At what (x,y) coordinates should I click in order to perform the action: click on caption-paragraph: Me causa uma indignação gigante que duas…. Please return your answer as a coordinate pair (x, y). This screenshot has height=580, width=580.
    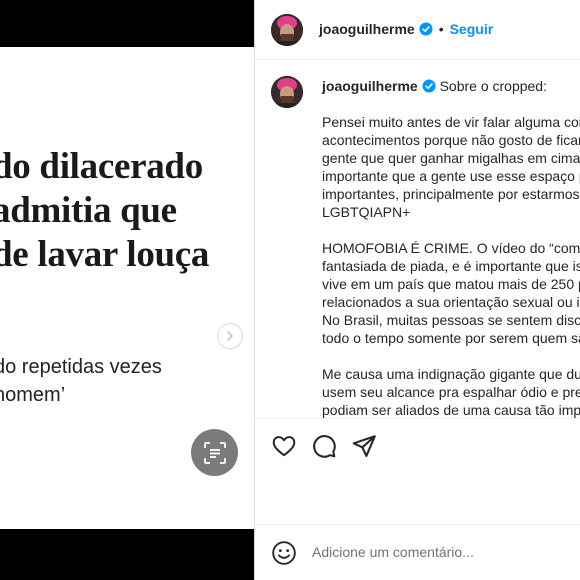
    Looking at the image, I should click on (451, 391).